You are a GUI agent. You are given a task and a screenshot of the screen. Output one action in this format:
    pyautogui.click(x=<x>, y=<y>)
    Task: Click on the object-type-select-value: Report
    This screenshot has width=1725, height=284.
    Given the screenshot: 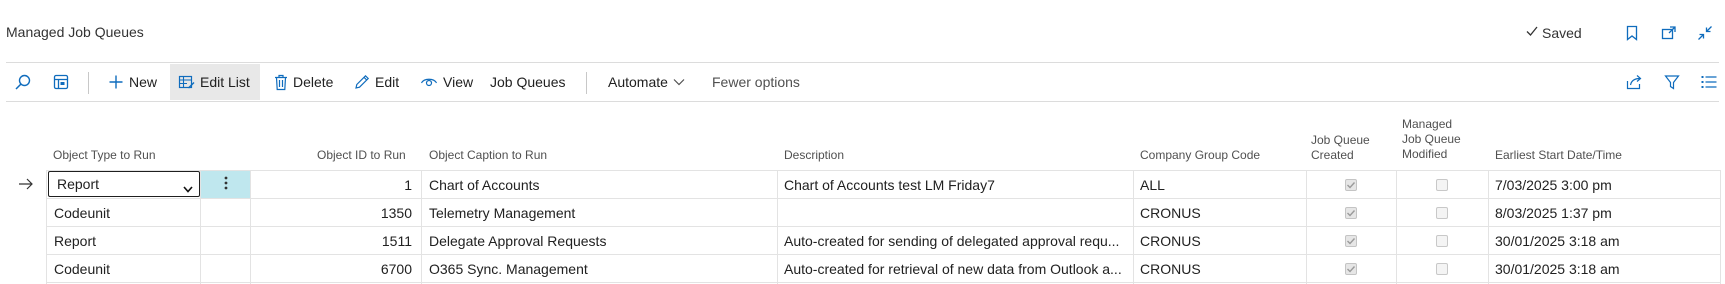 What is the action you would take?
    pyautogui.click(x=78, y=184)
    